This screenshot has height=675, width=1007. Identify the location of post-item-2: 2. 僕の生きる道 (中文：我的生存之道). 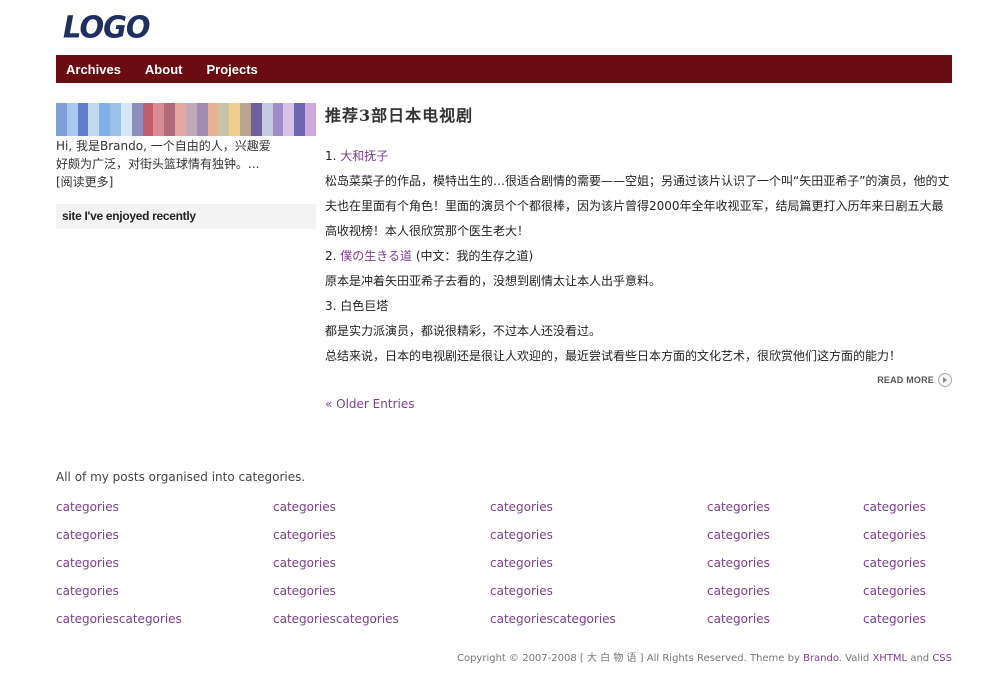
(638, 256).